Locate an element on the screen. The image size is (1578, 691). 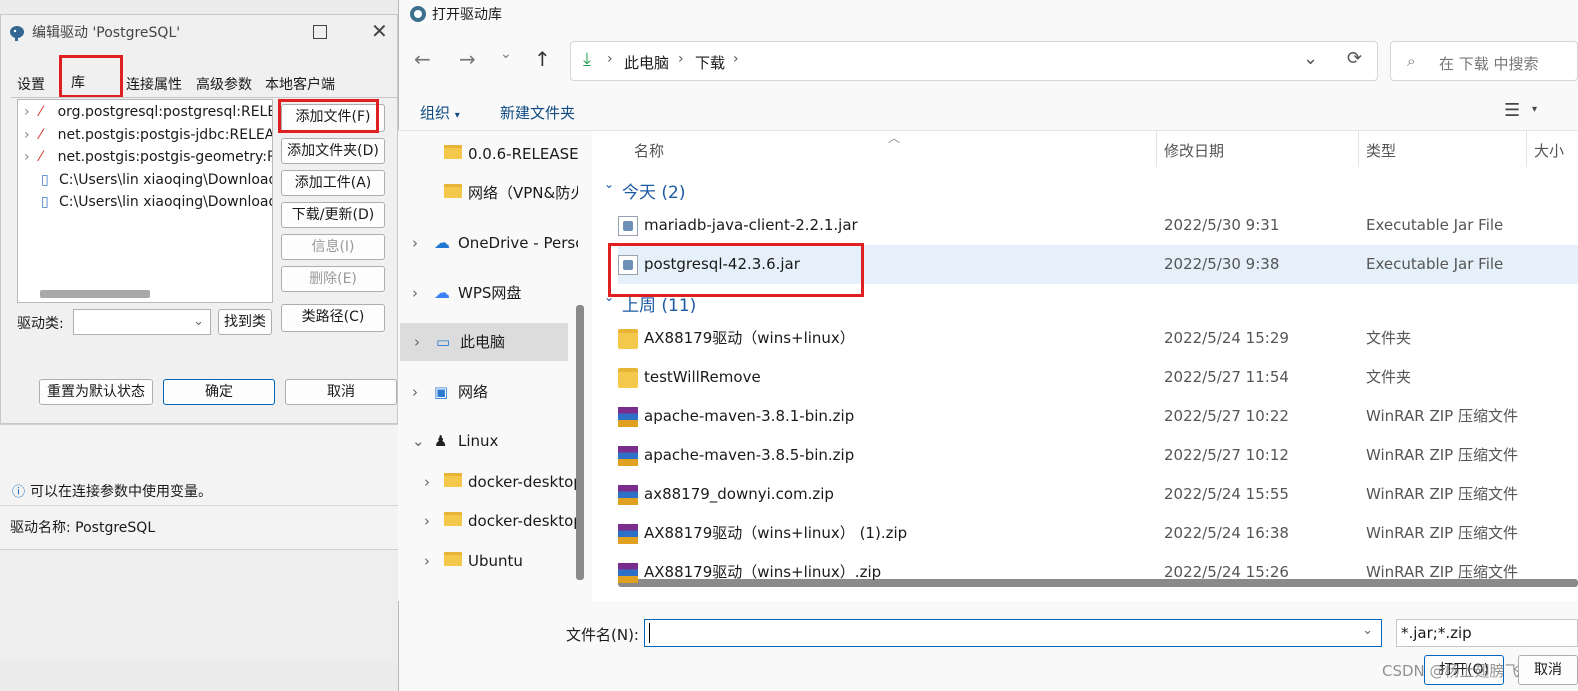
nav-pane-scrollbar is located at coordinates (580, 442).